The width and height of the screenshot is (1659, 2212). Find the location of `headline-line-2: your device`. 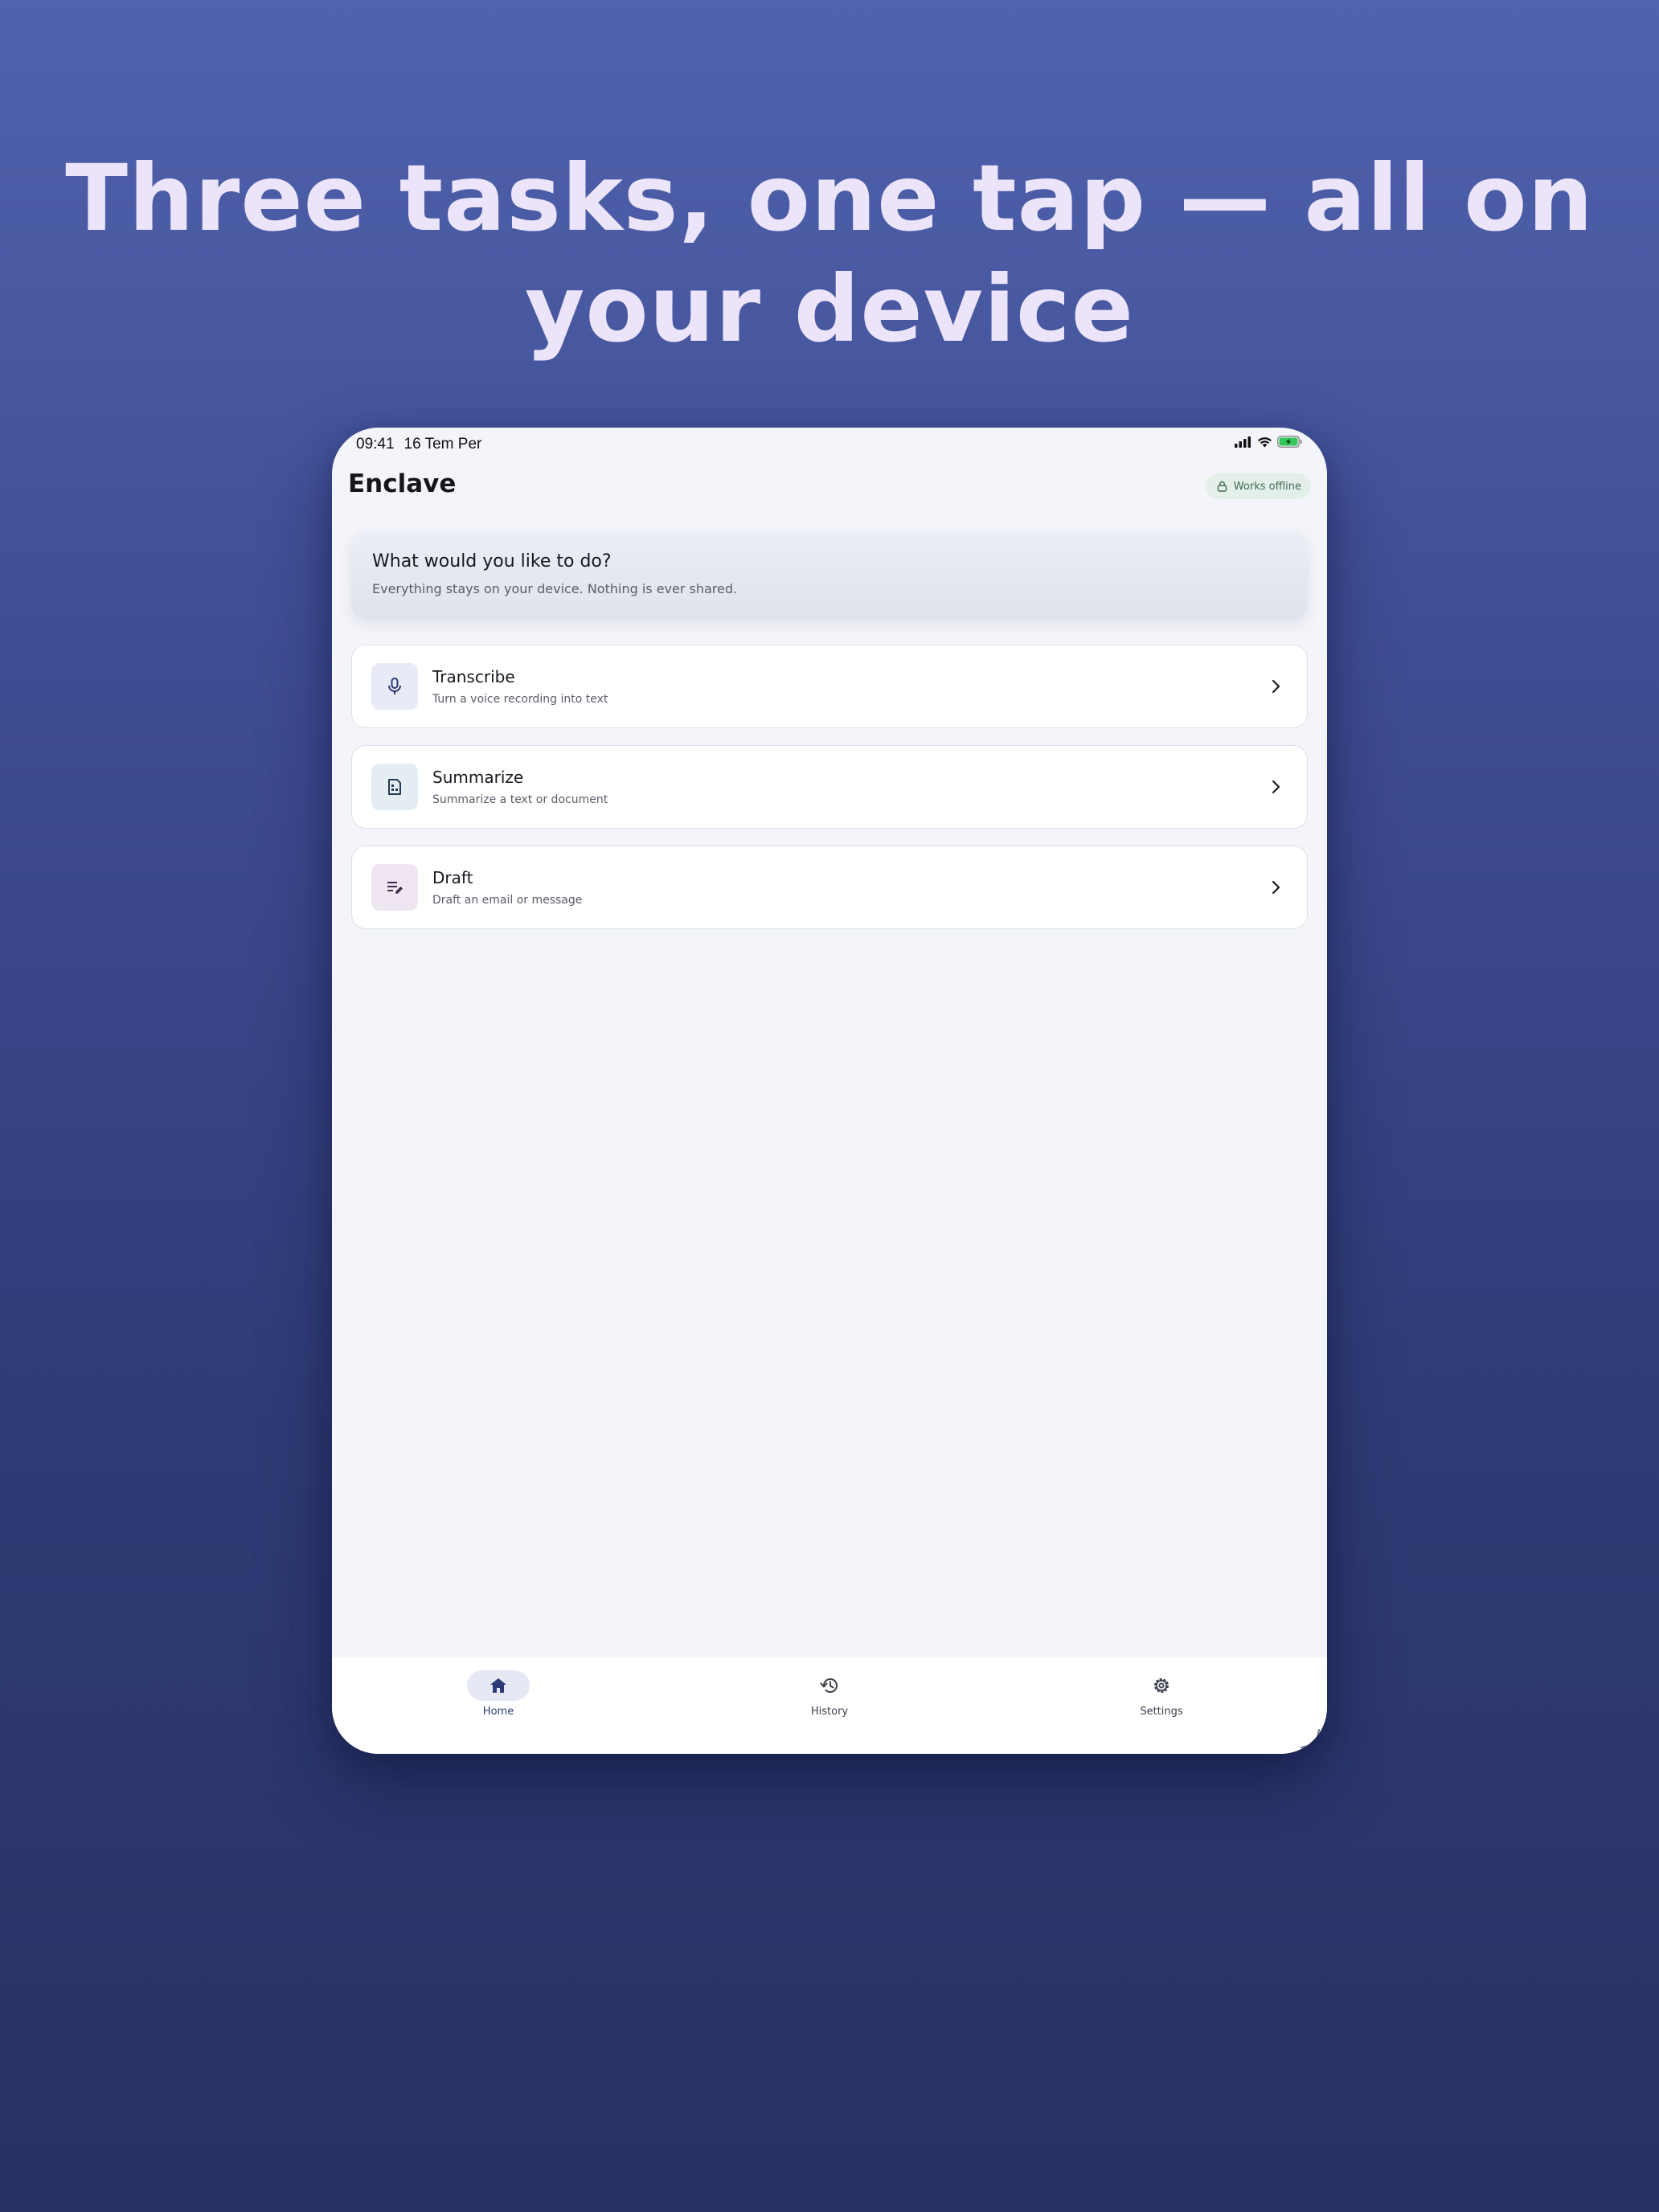

headline-line-2: your device is located at coordinates (829, 309).